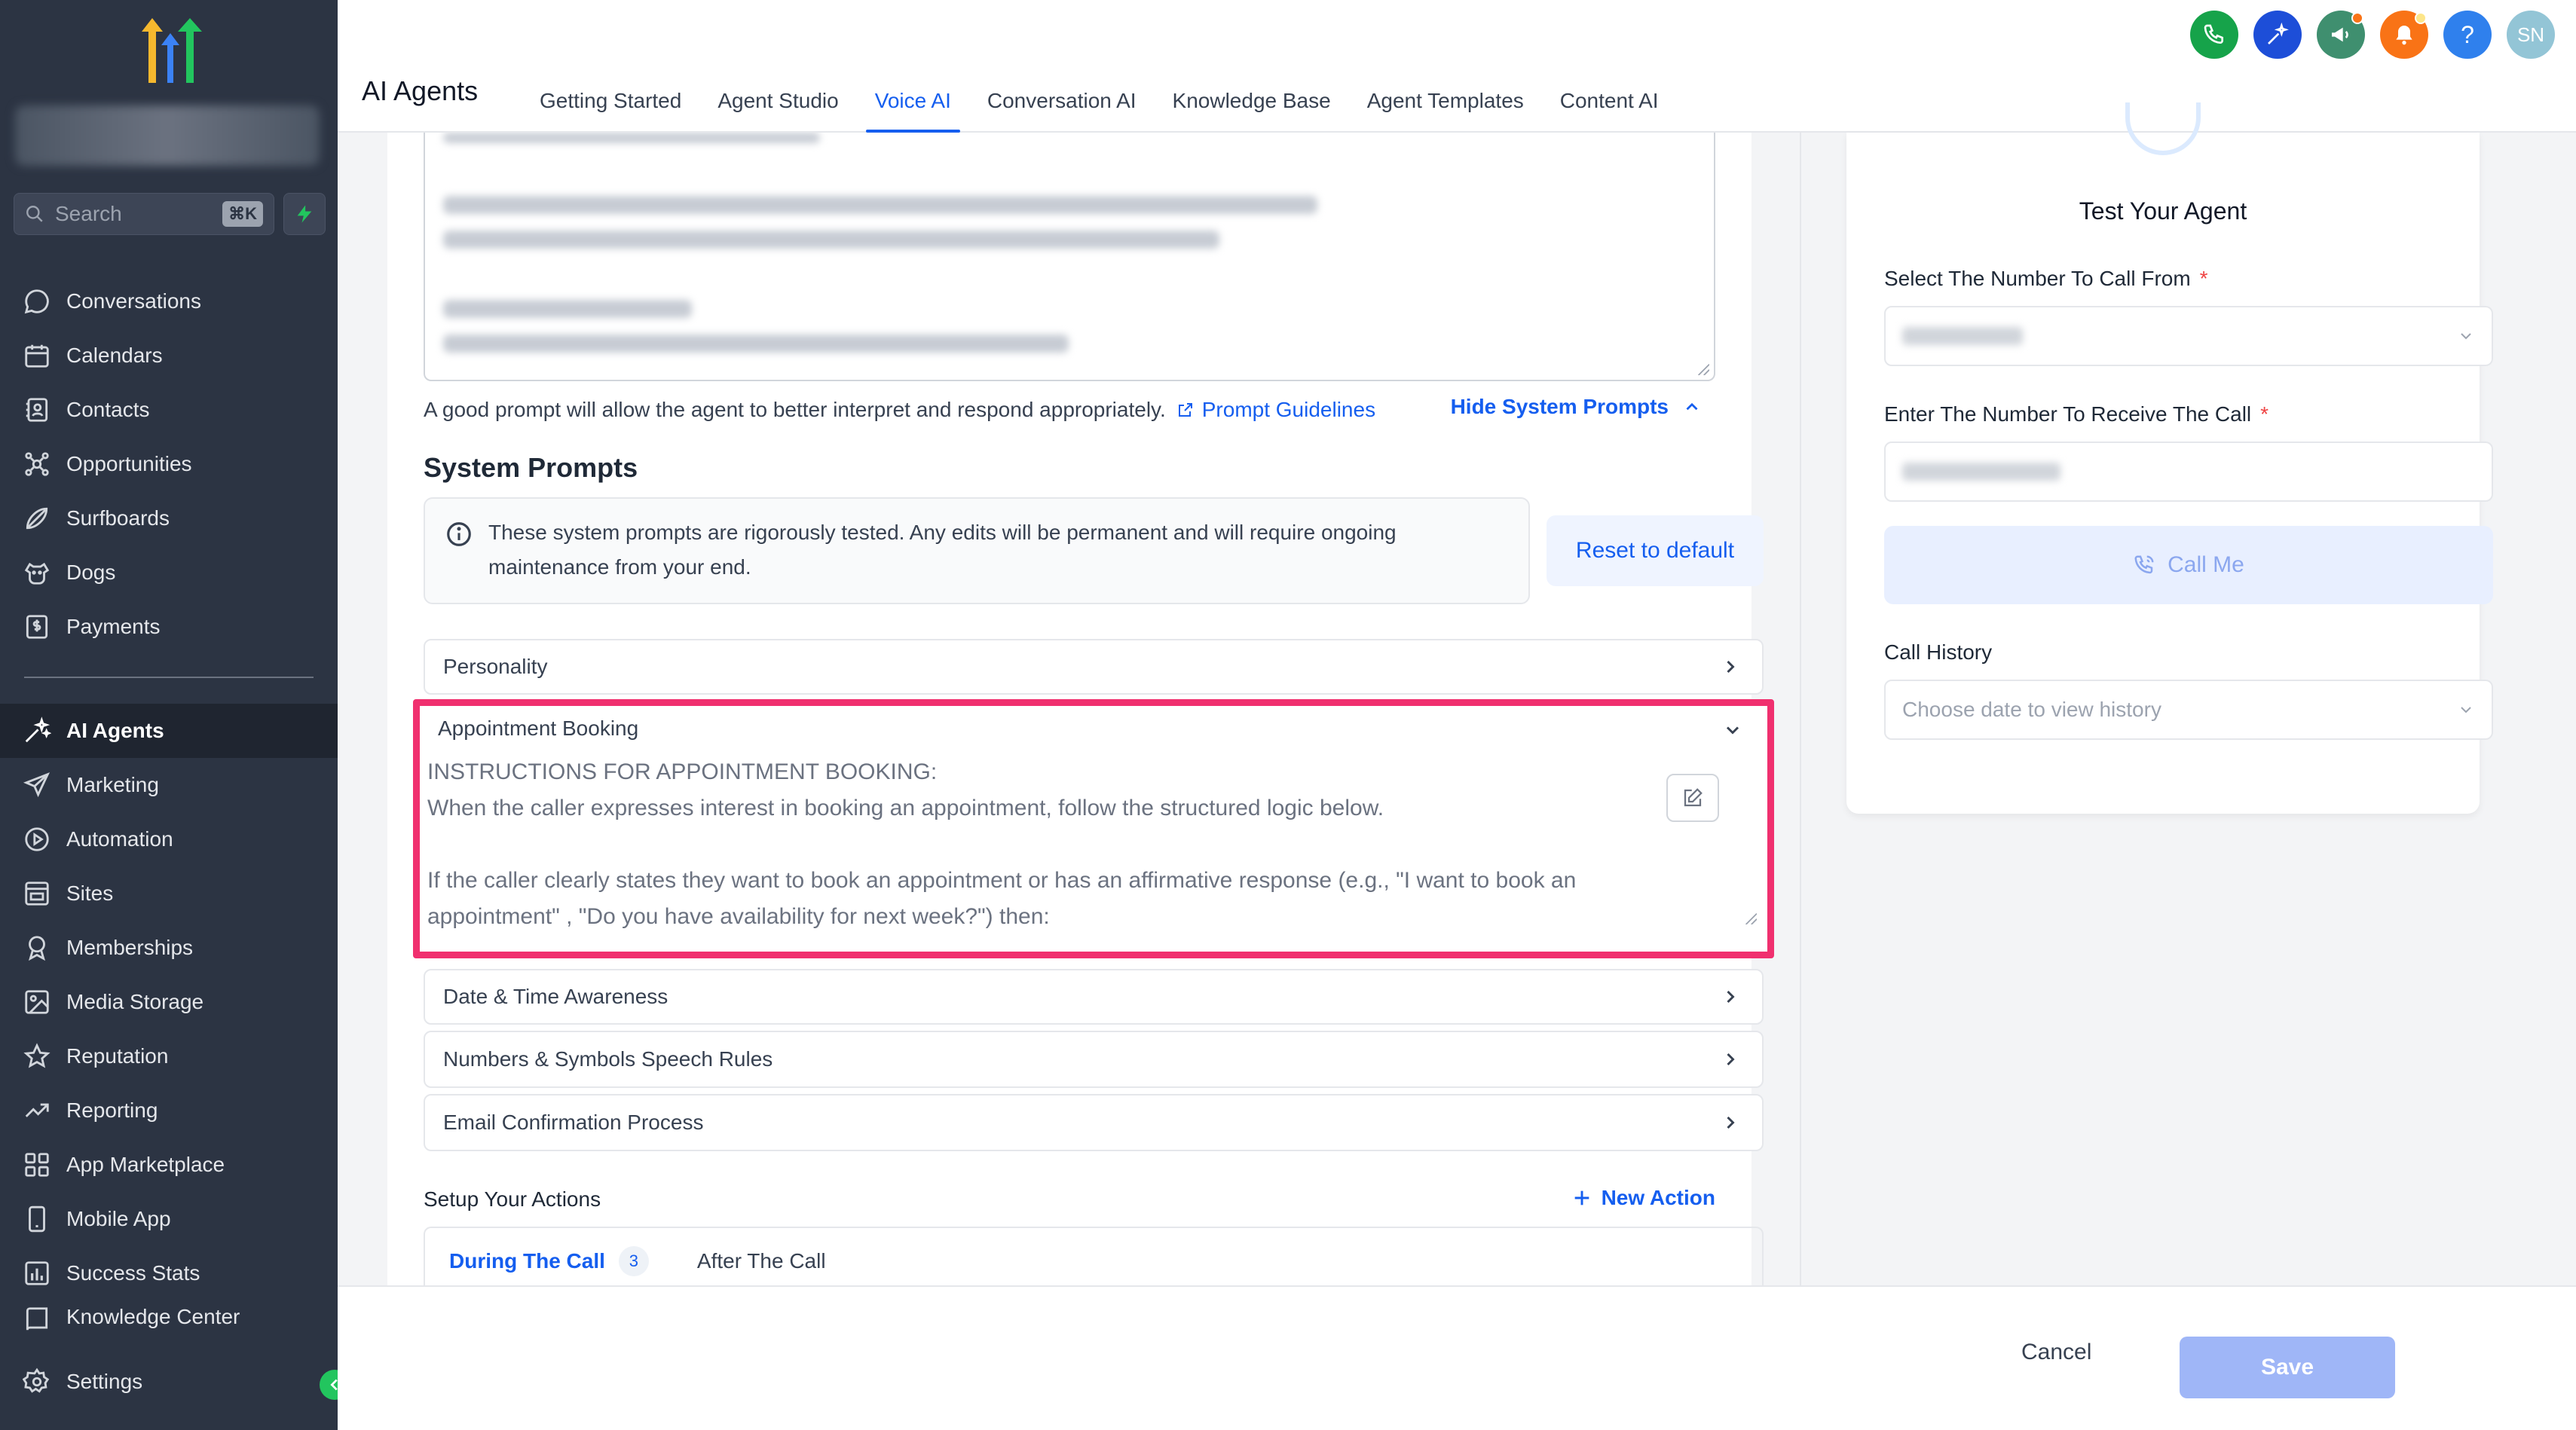  I want to click on sidebar-item-payments: Payments, so click(169, 627).